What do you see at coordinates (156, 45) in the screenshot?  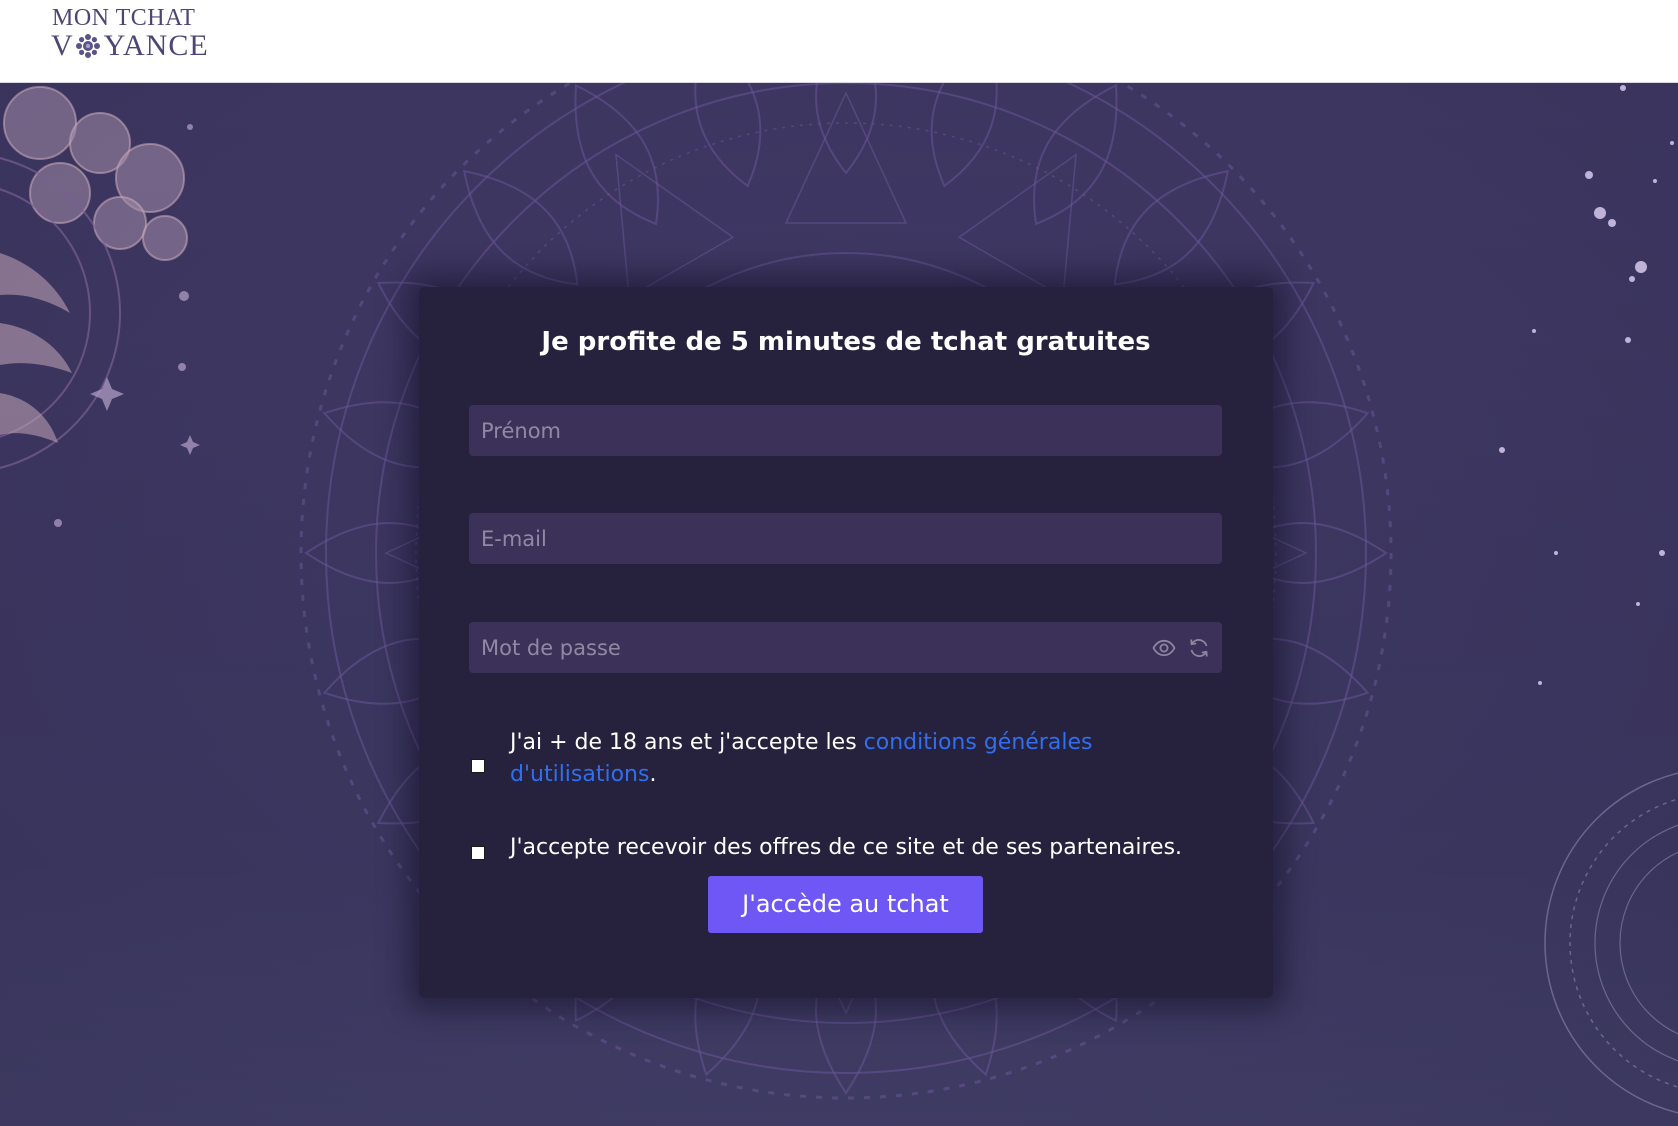 I see `logo-text-end: YANCE` at bounding box center [156, 45].